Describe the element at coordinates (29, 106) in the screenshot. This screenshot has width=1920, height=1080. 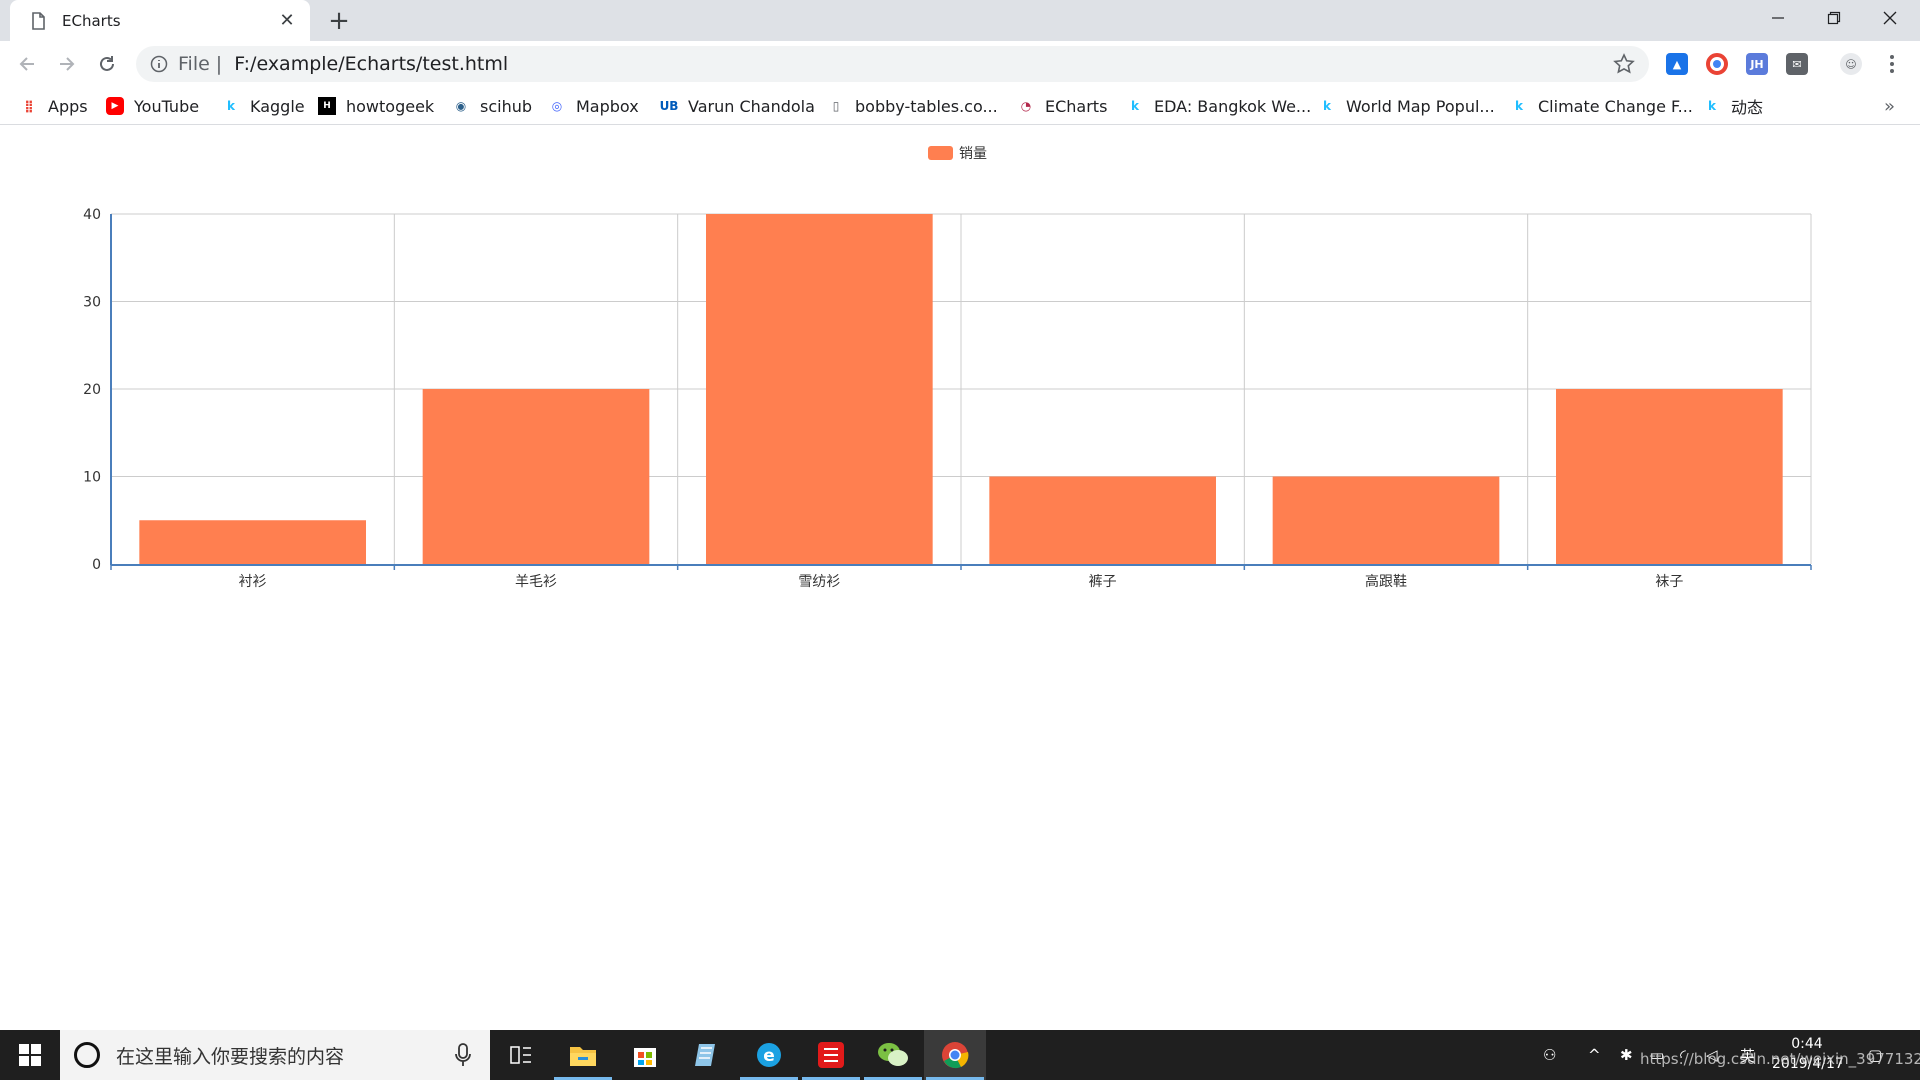
I see `apps-grid-icon: ⣿` at that location.